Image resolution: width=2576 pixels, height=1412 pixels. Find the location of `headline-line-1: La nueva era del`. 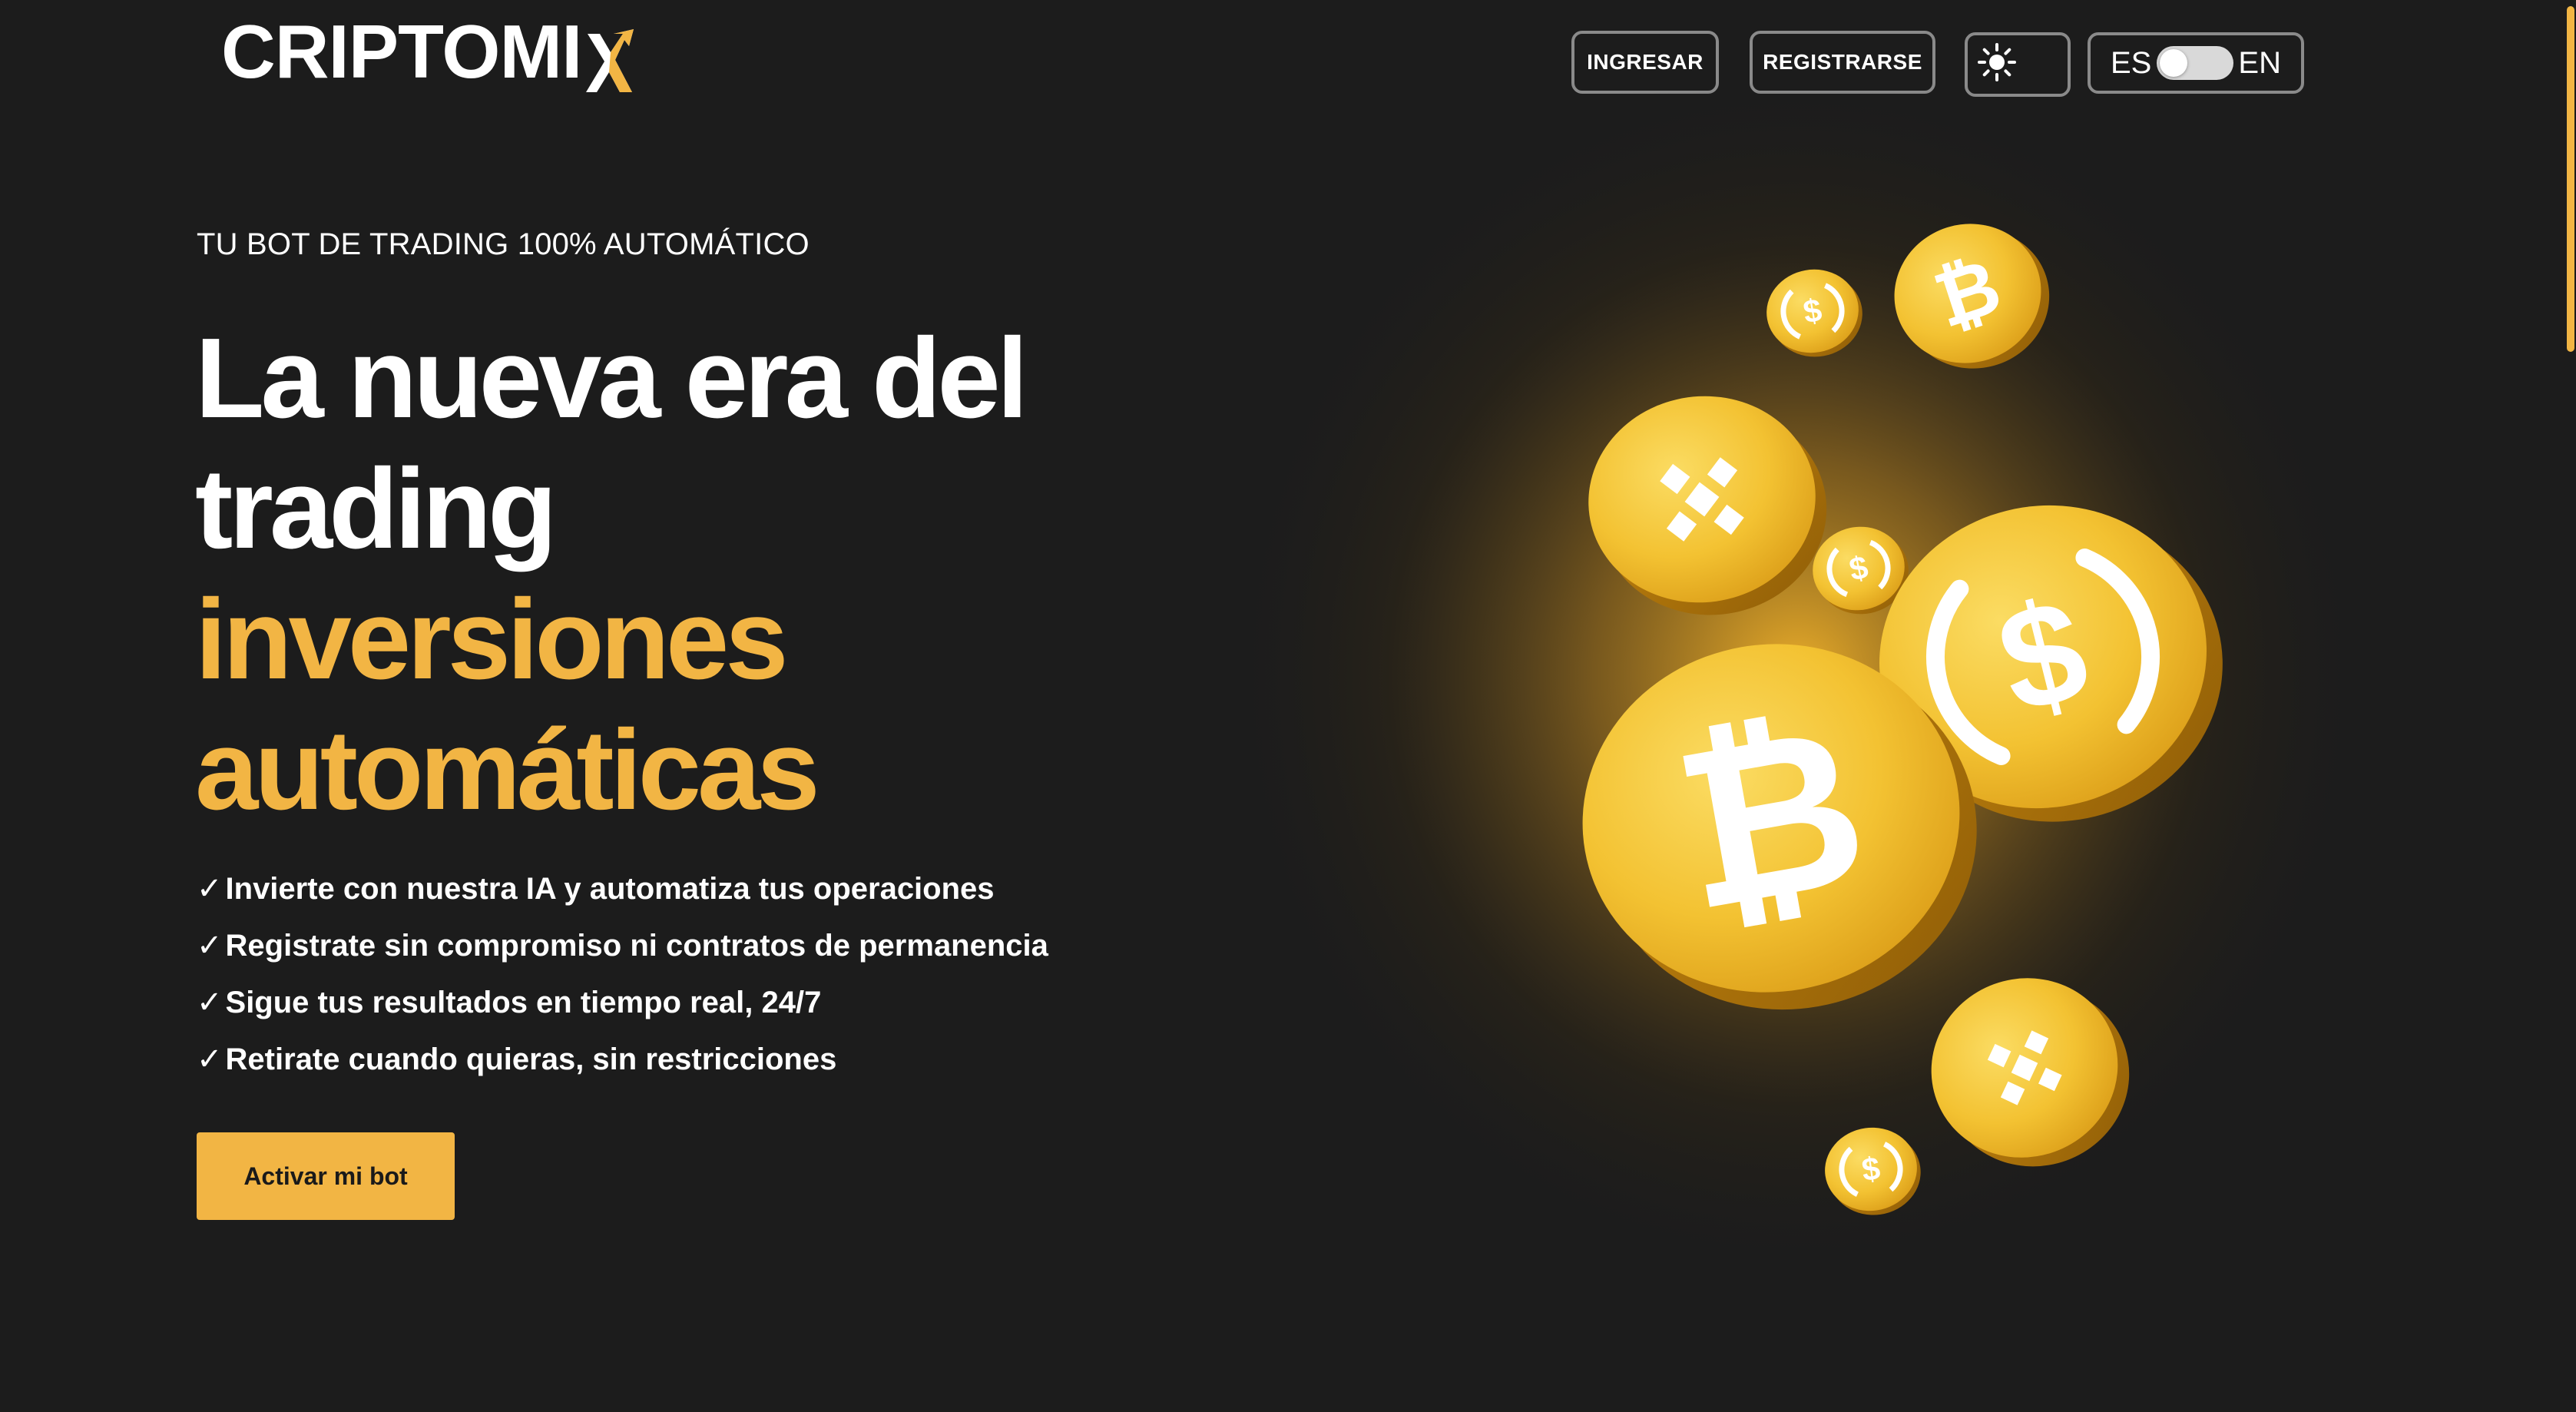

headline-line-1: La nueva era del is located at coordinates (611, 378).